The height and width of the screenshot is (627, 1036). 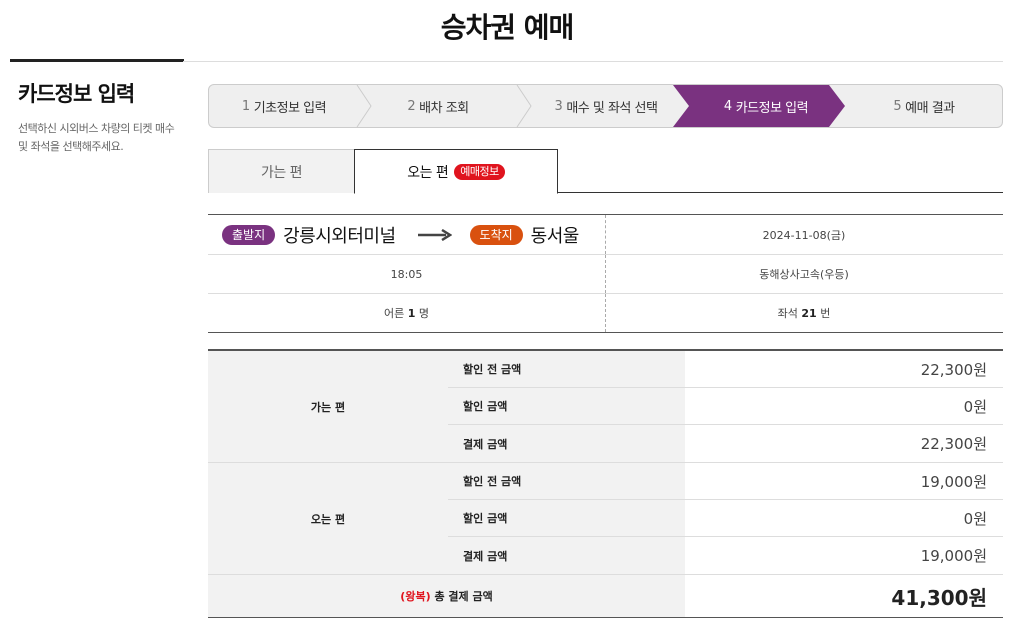 What do you see at coordinates (434, 234) in the screenshot?
I see `arrow-right-icon` at bounding box center [434, 234].